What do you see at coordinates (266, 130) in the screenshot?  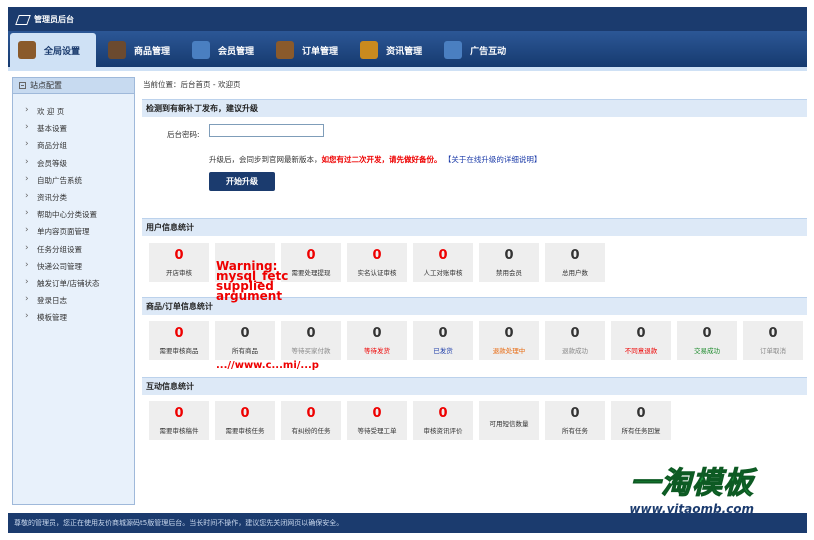 I see `password-input` at bounding box center [266, 130].